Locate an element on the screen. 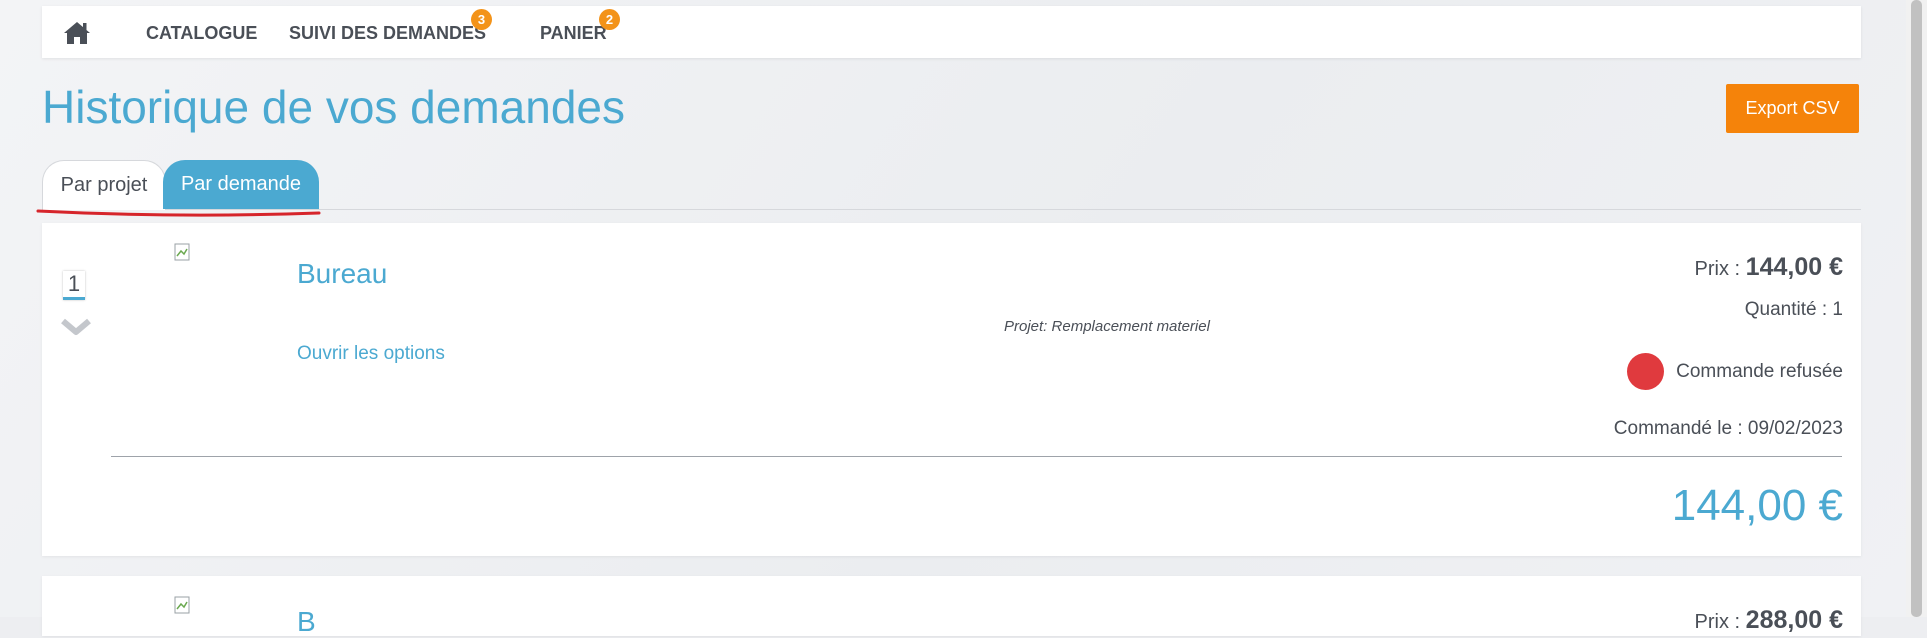  price-line: Prix : 288,00 € is located at coordinates (1769, 620).